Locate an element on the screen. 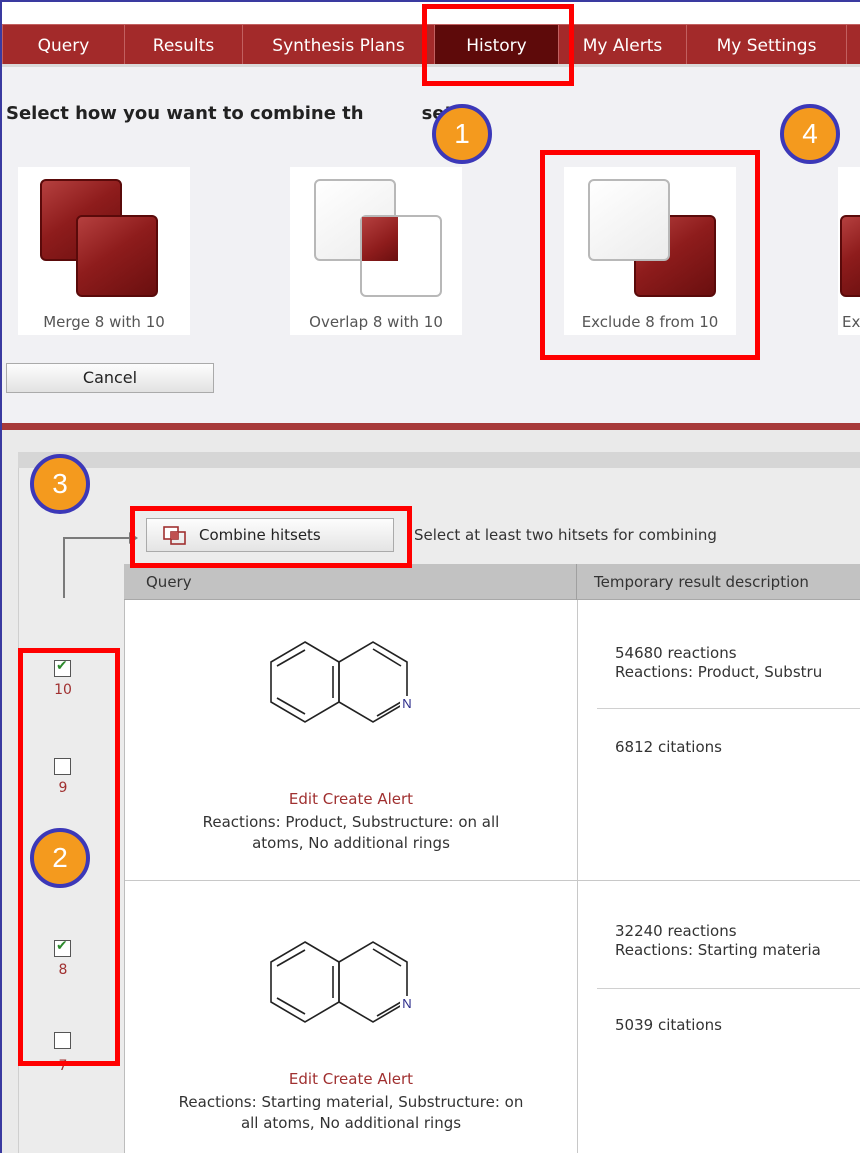 The image size is (860, 1153). tab-label: Synthesis Plans is located at coordinates (338, 46).